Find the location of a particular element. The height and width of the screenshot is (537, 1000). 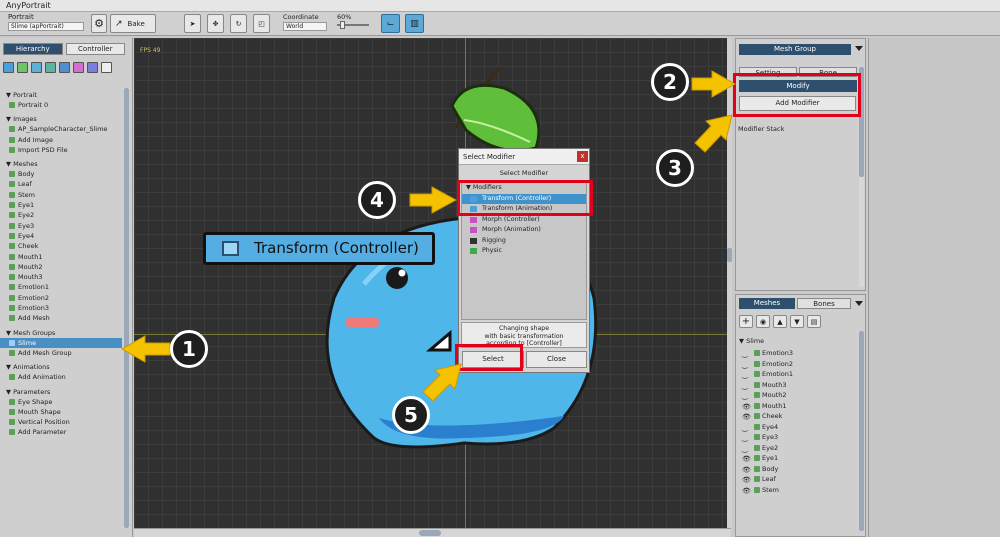

callout-1: 1 is located at coordinates (189, 349).